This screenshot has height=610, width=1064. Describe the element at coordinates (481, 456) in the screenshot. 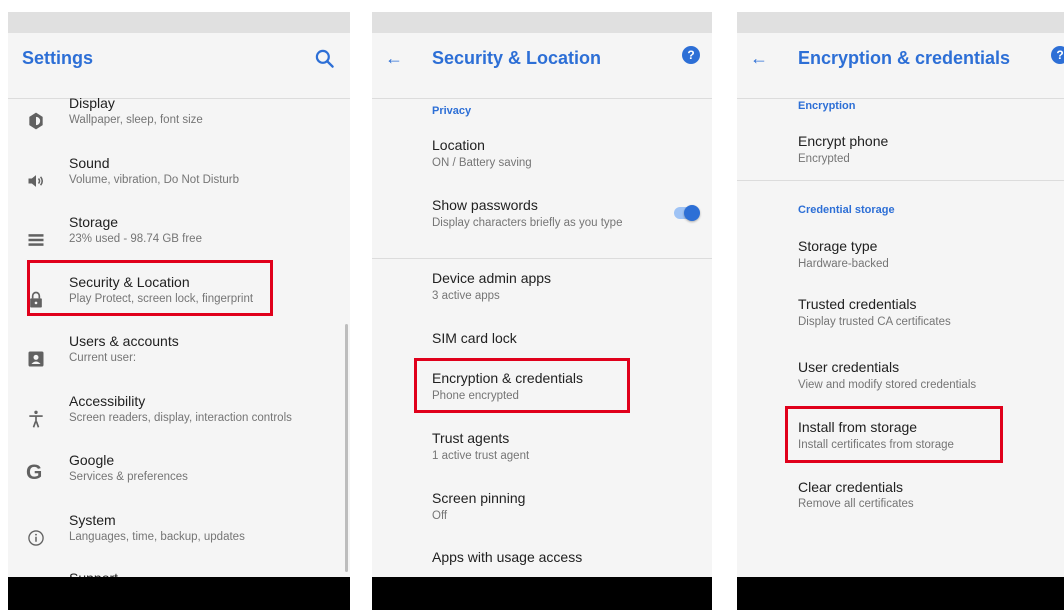

I see `item-subtitle: 1 active trust agent` at that location.